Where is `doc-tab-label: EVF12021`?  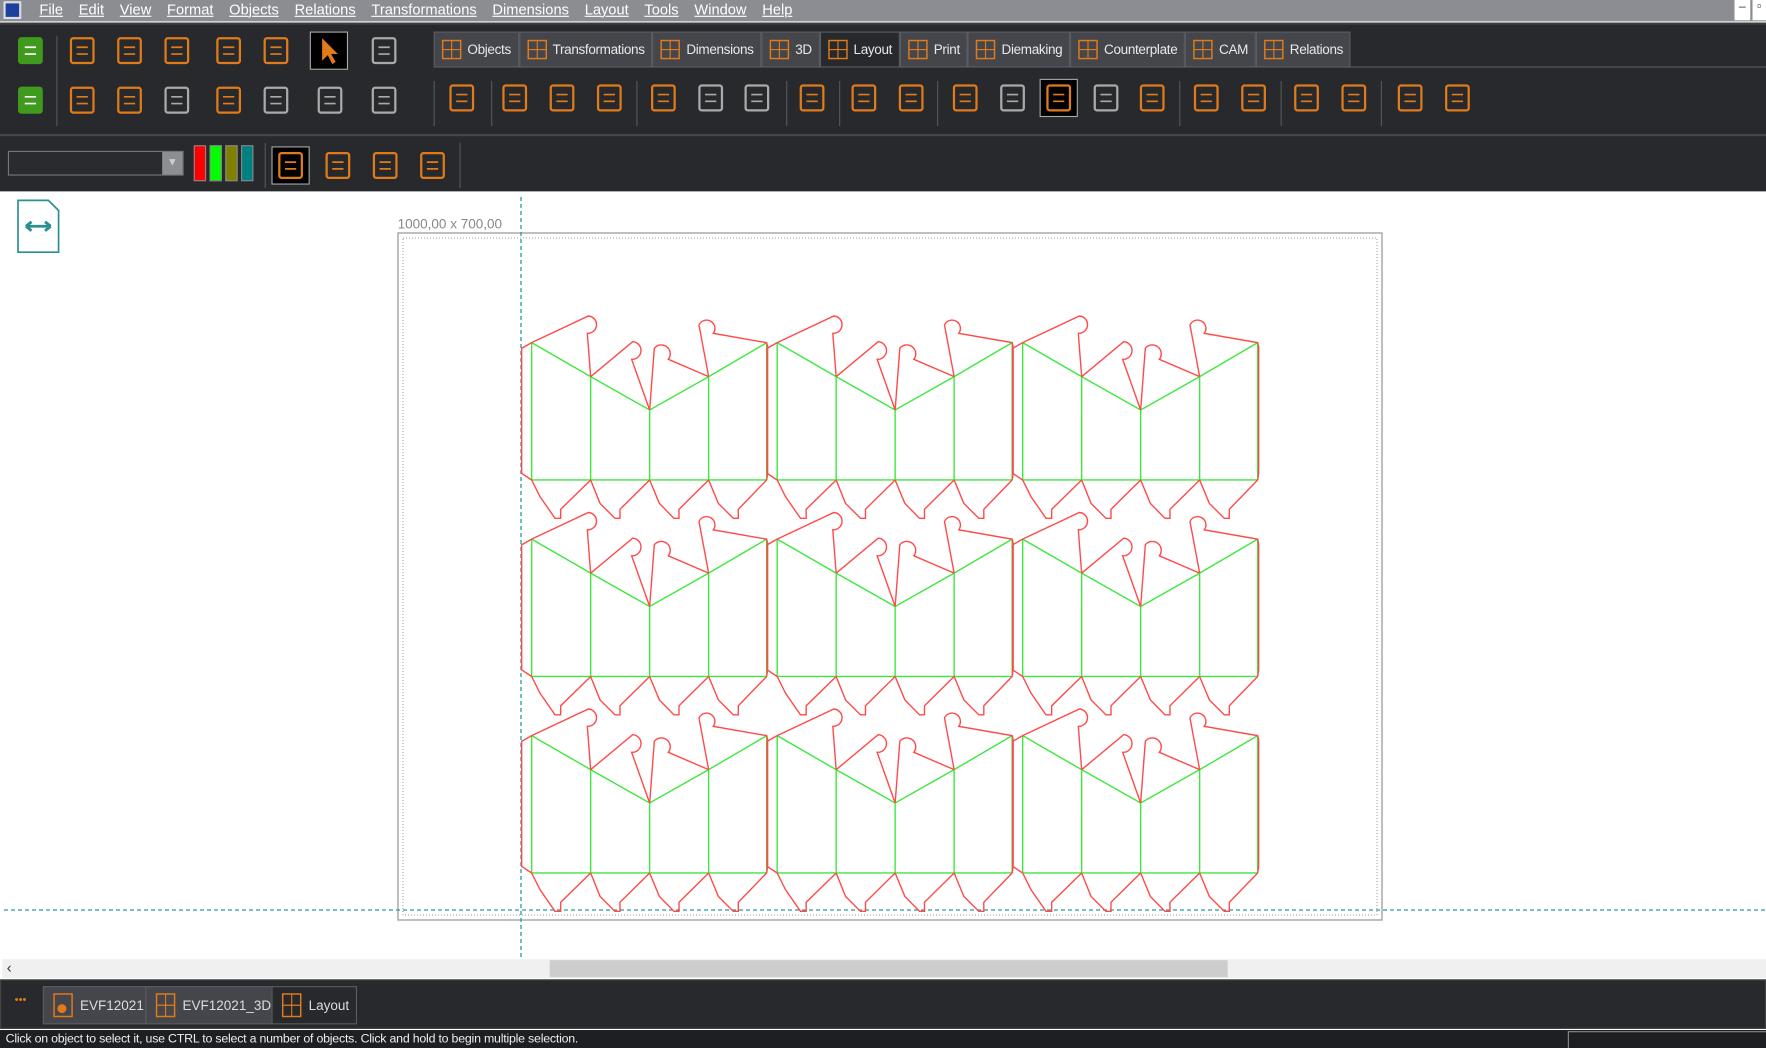 doc-tab-label: EVF12021 is located at coordinates (111, 1005).